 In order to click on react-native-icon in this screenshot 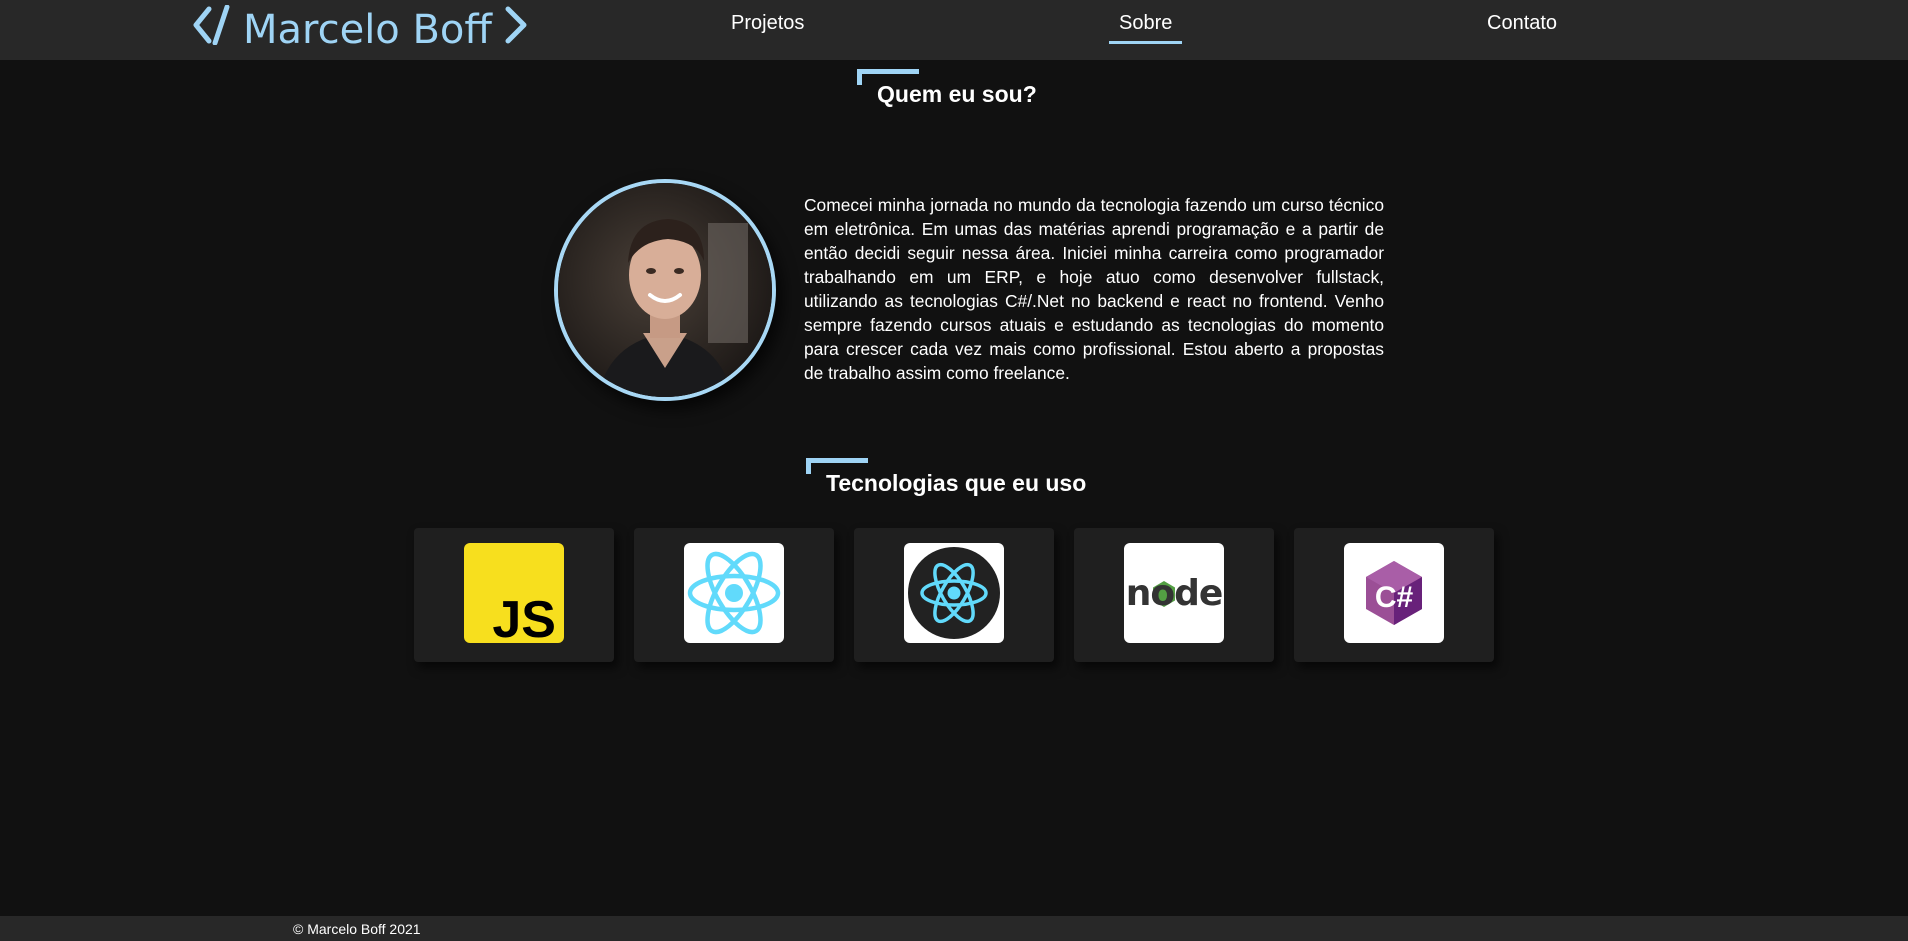, I will do `click(954, 593)`.